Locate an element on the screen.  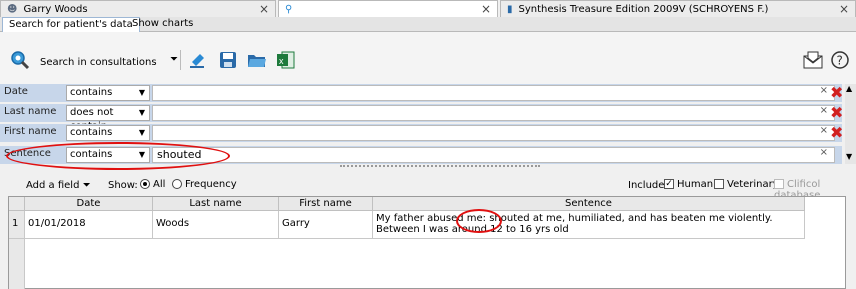
include-human-checkbox: ✓ Human is located at coordinates (688, 184).